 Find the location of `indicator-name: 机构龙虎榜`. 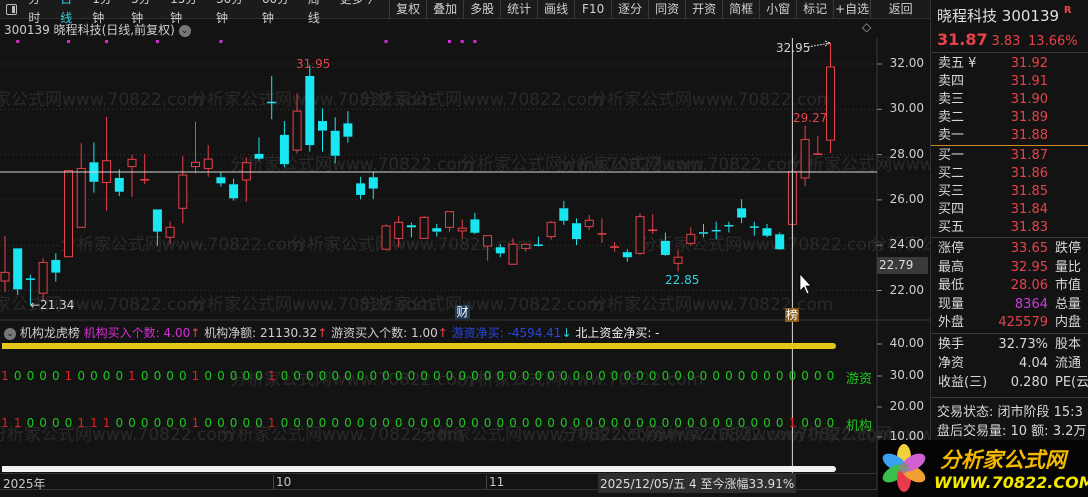

indicator-name: 机构龙虎榜 is located at coordinates (49, 333).